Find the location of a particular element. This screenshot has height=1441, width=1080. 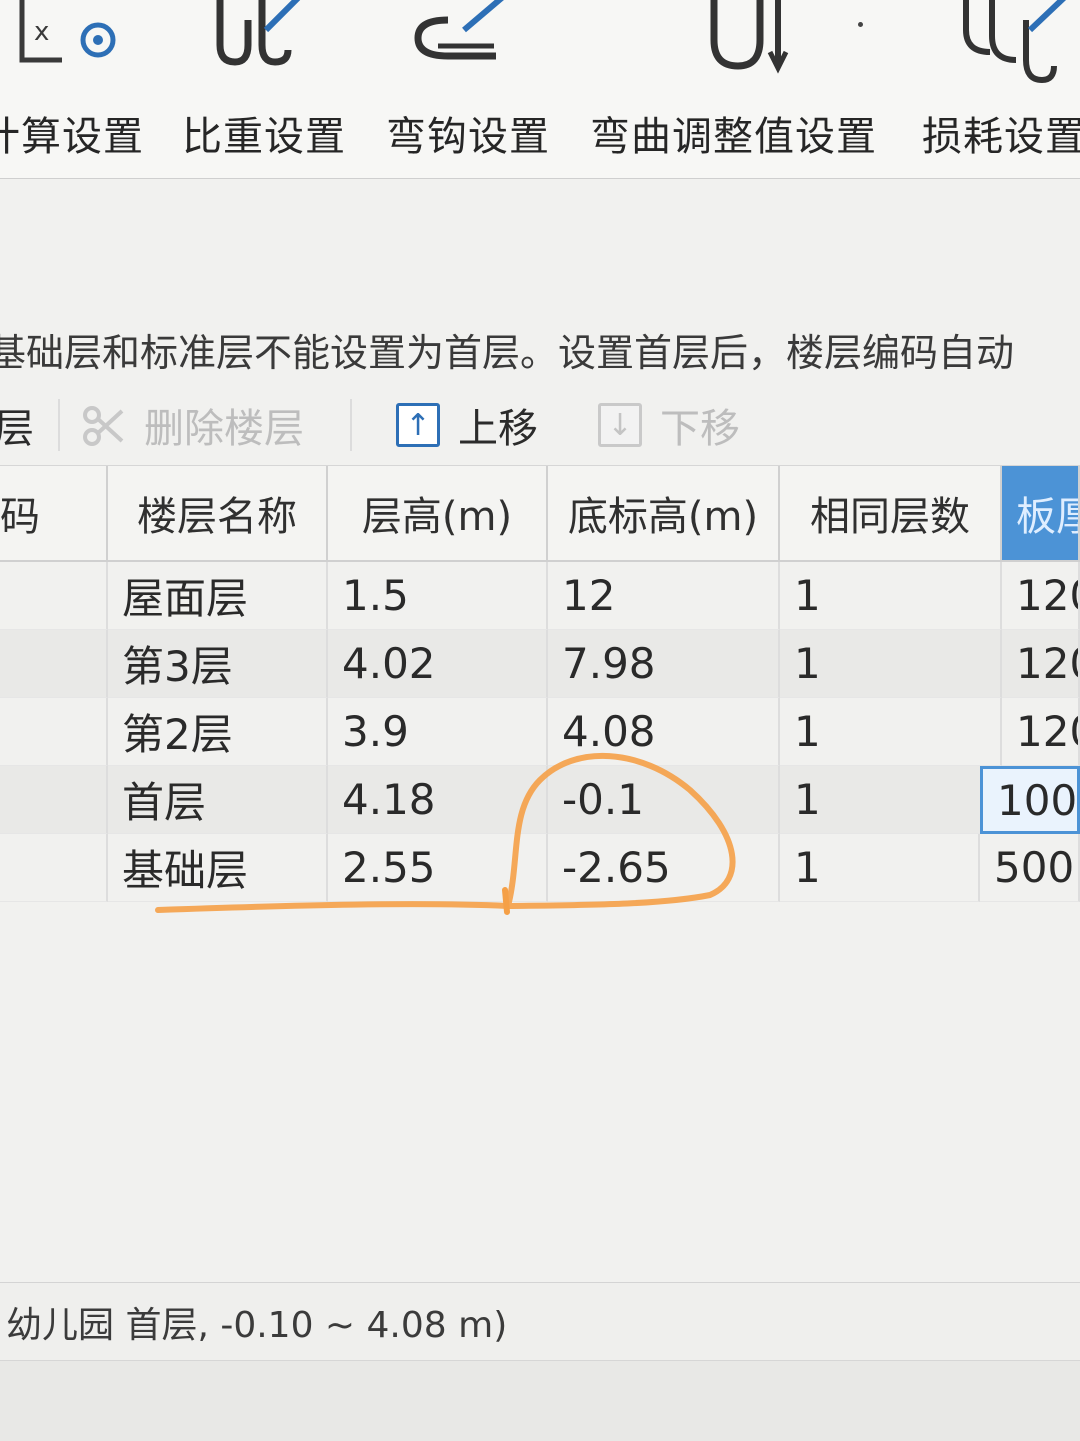

move-down-button: ↓ 下移 is located at coordinates (669, 425).